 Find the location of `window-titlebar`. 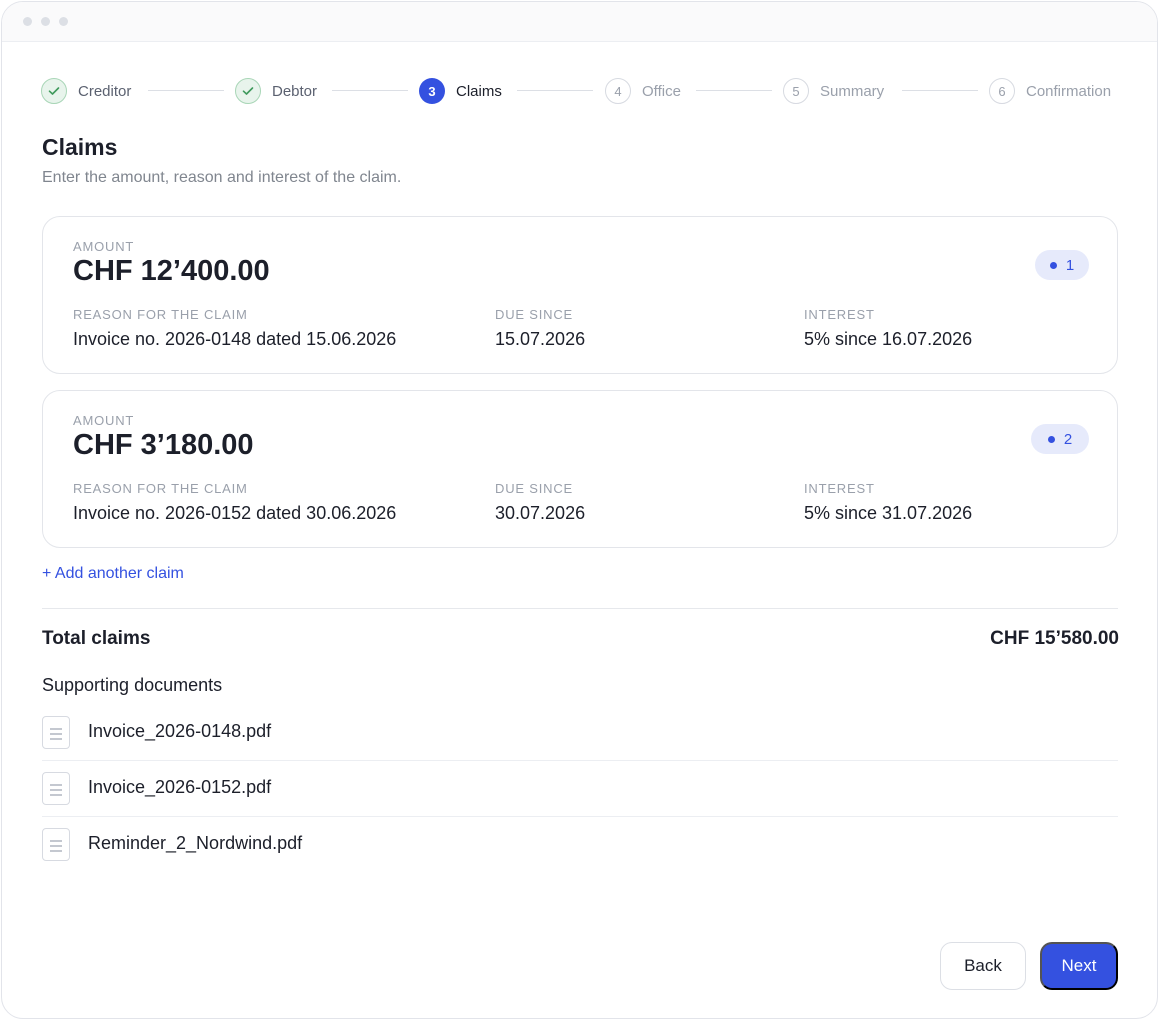

window-titlebar is located at coordinates (579, 22).